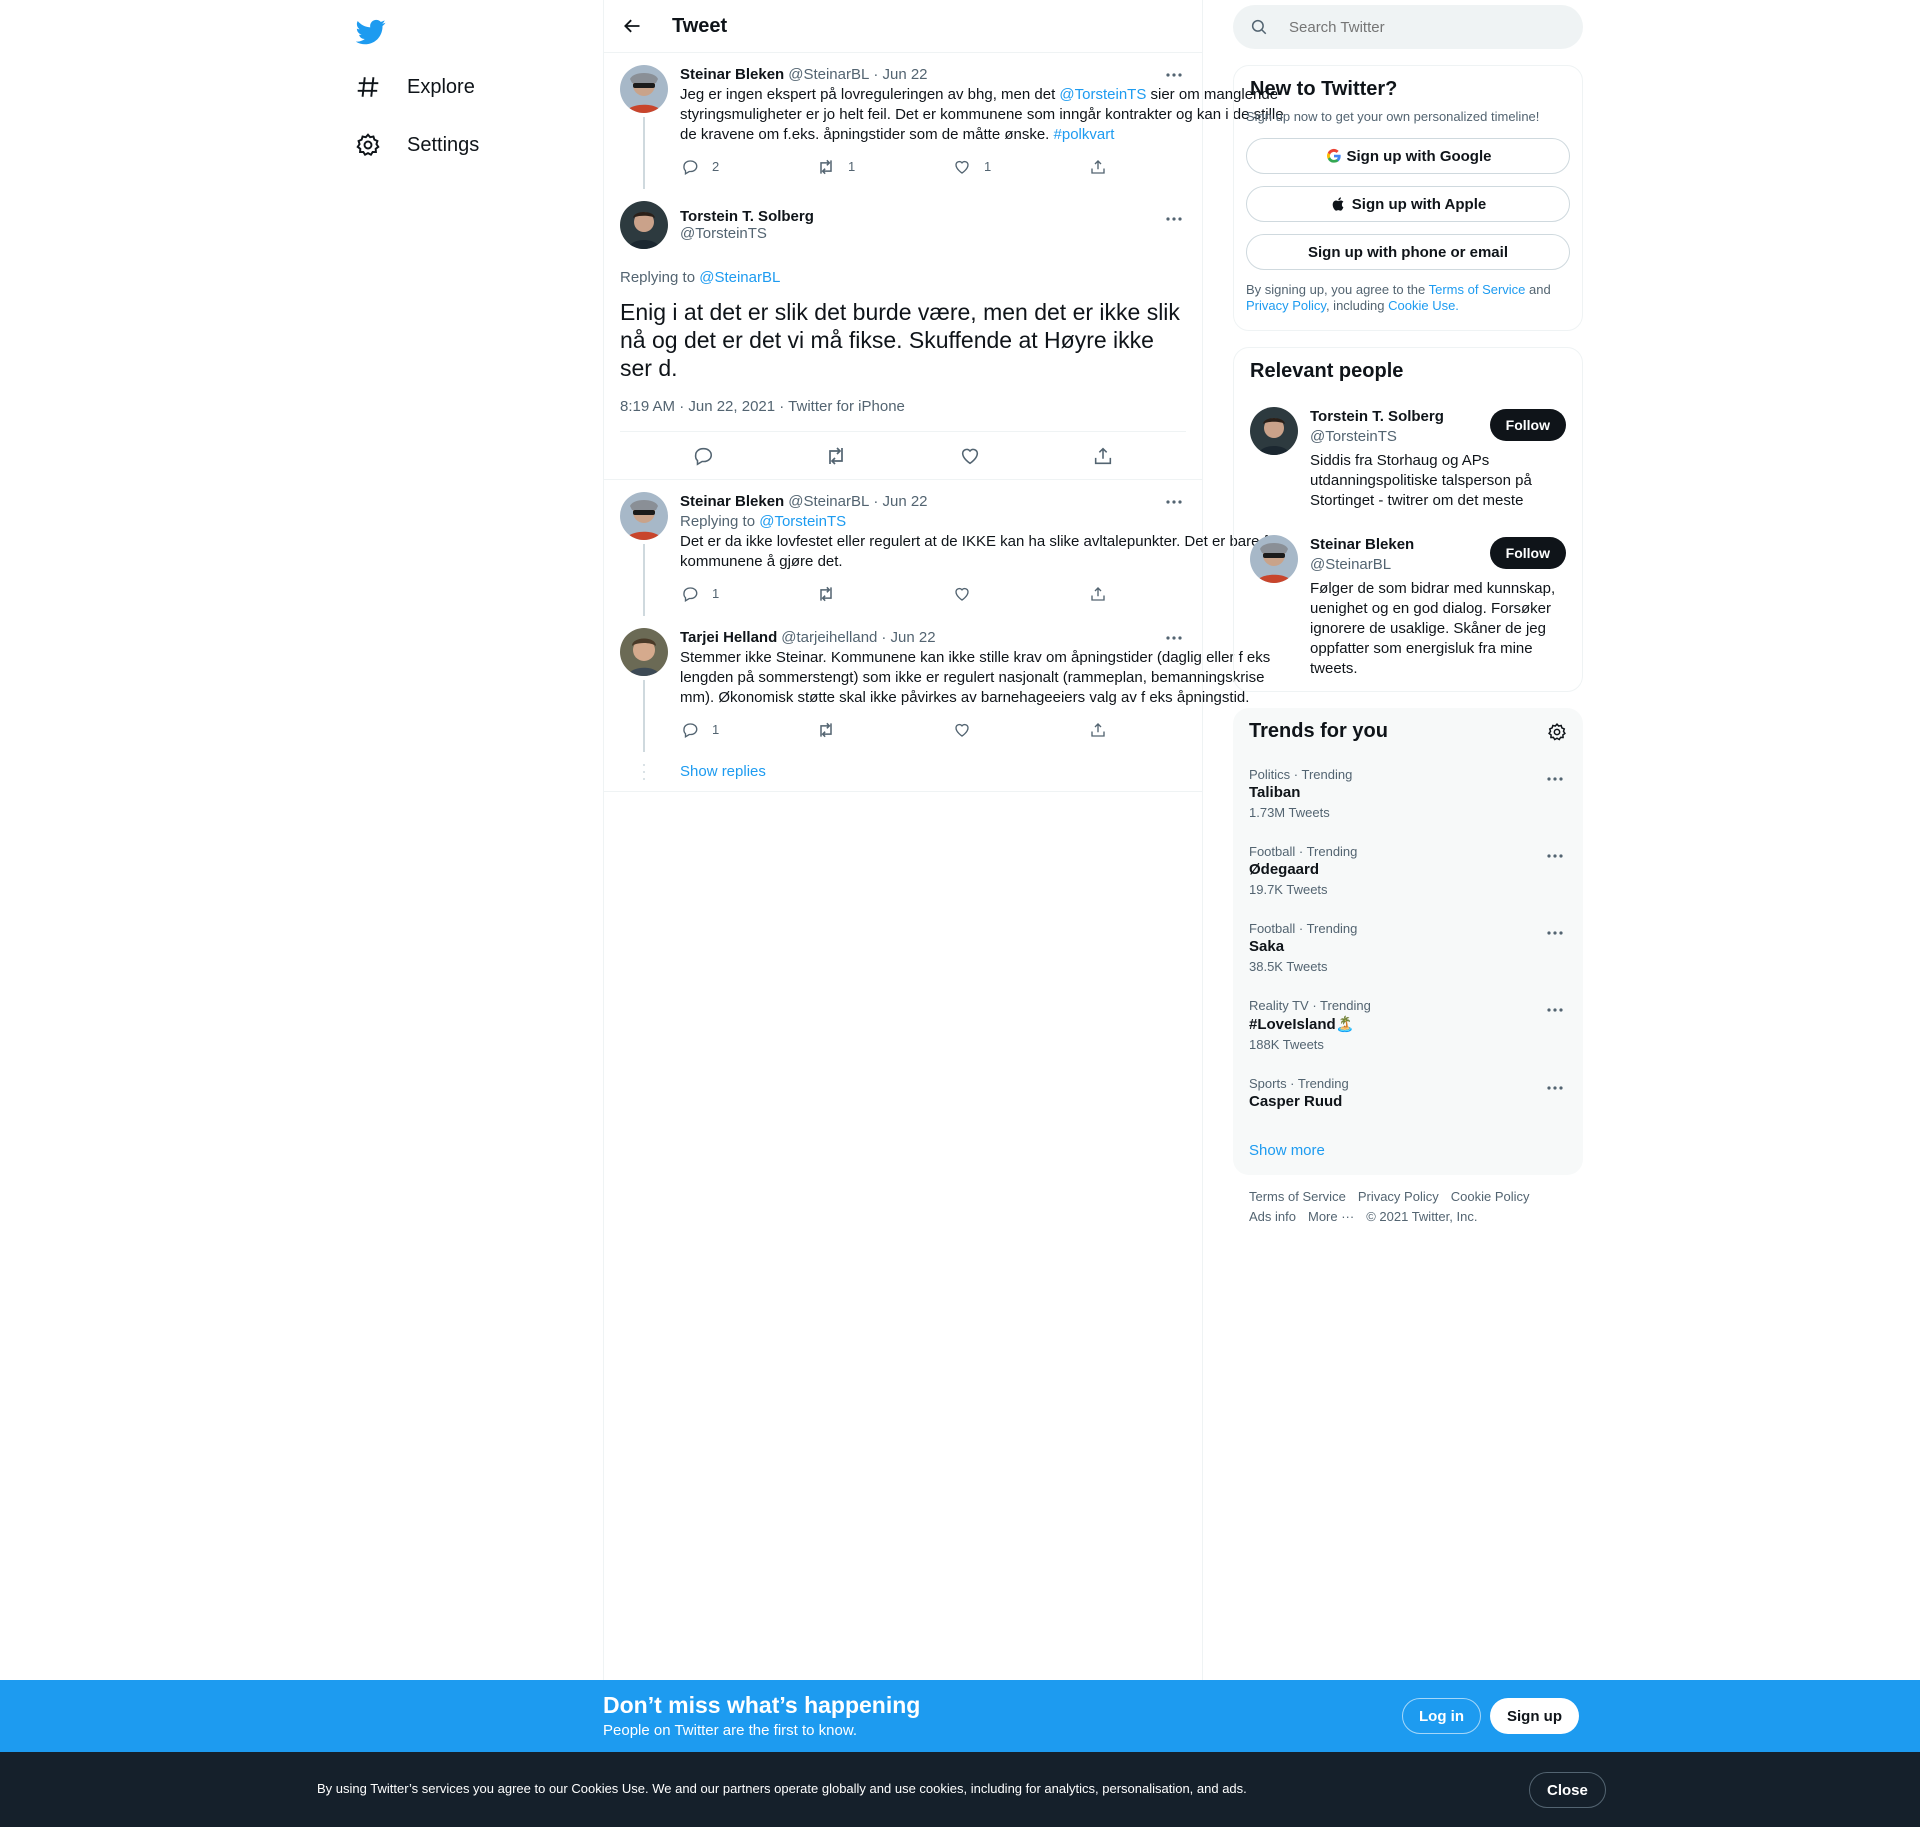 The width and height of the screenshot is (1920, 1827). What do you see at coordinates (416, 145) in the screenshot?
I see `nav-settings: Settings` at bounding box center [416, 145].